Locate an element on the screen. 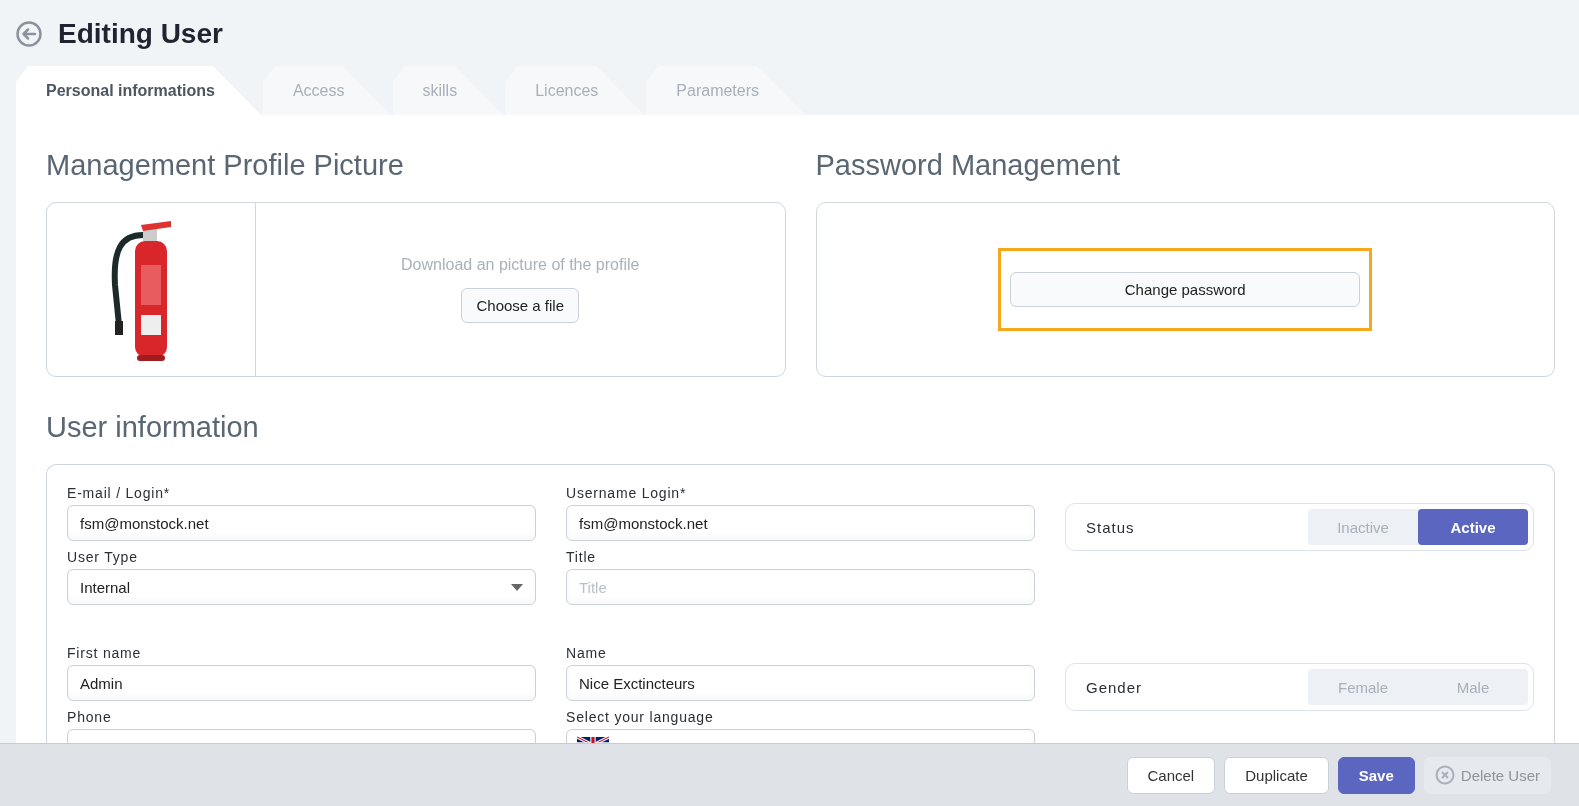  choose-file-button: Choose a file is located at coordinates (520, 305).